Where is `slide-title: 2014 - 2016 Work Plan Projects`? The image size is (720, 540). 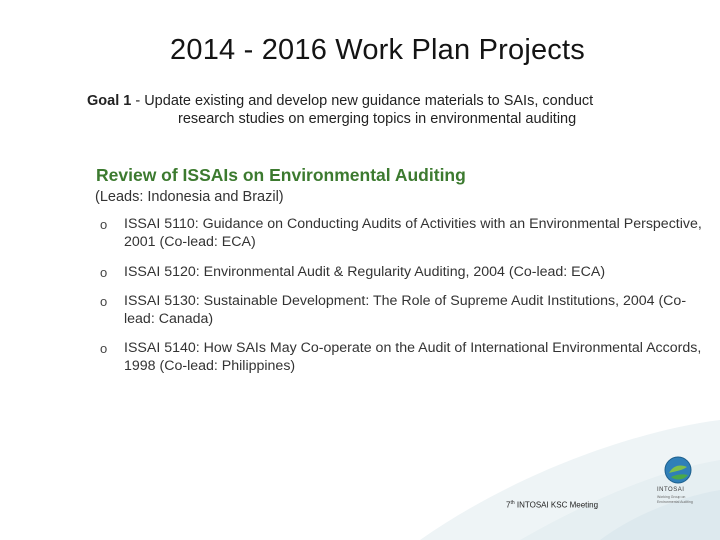
slide-title: 2014 - 2016 Work Plan Projects is located at coordinates (377, 50).